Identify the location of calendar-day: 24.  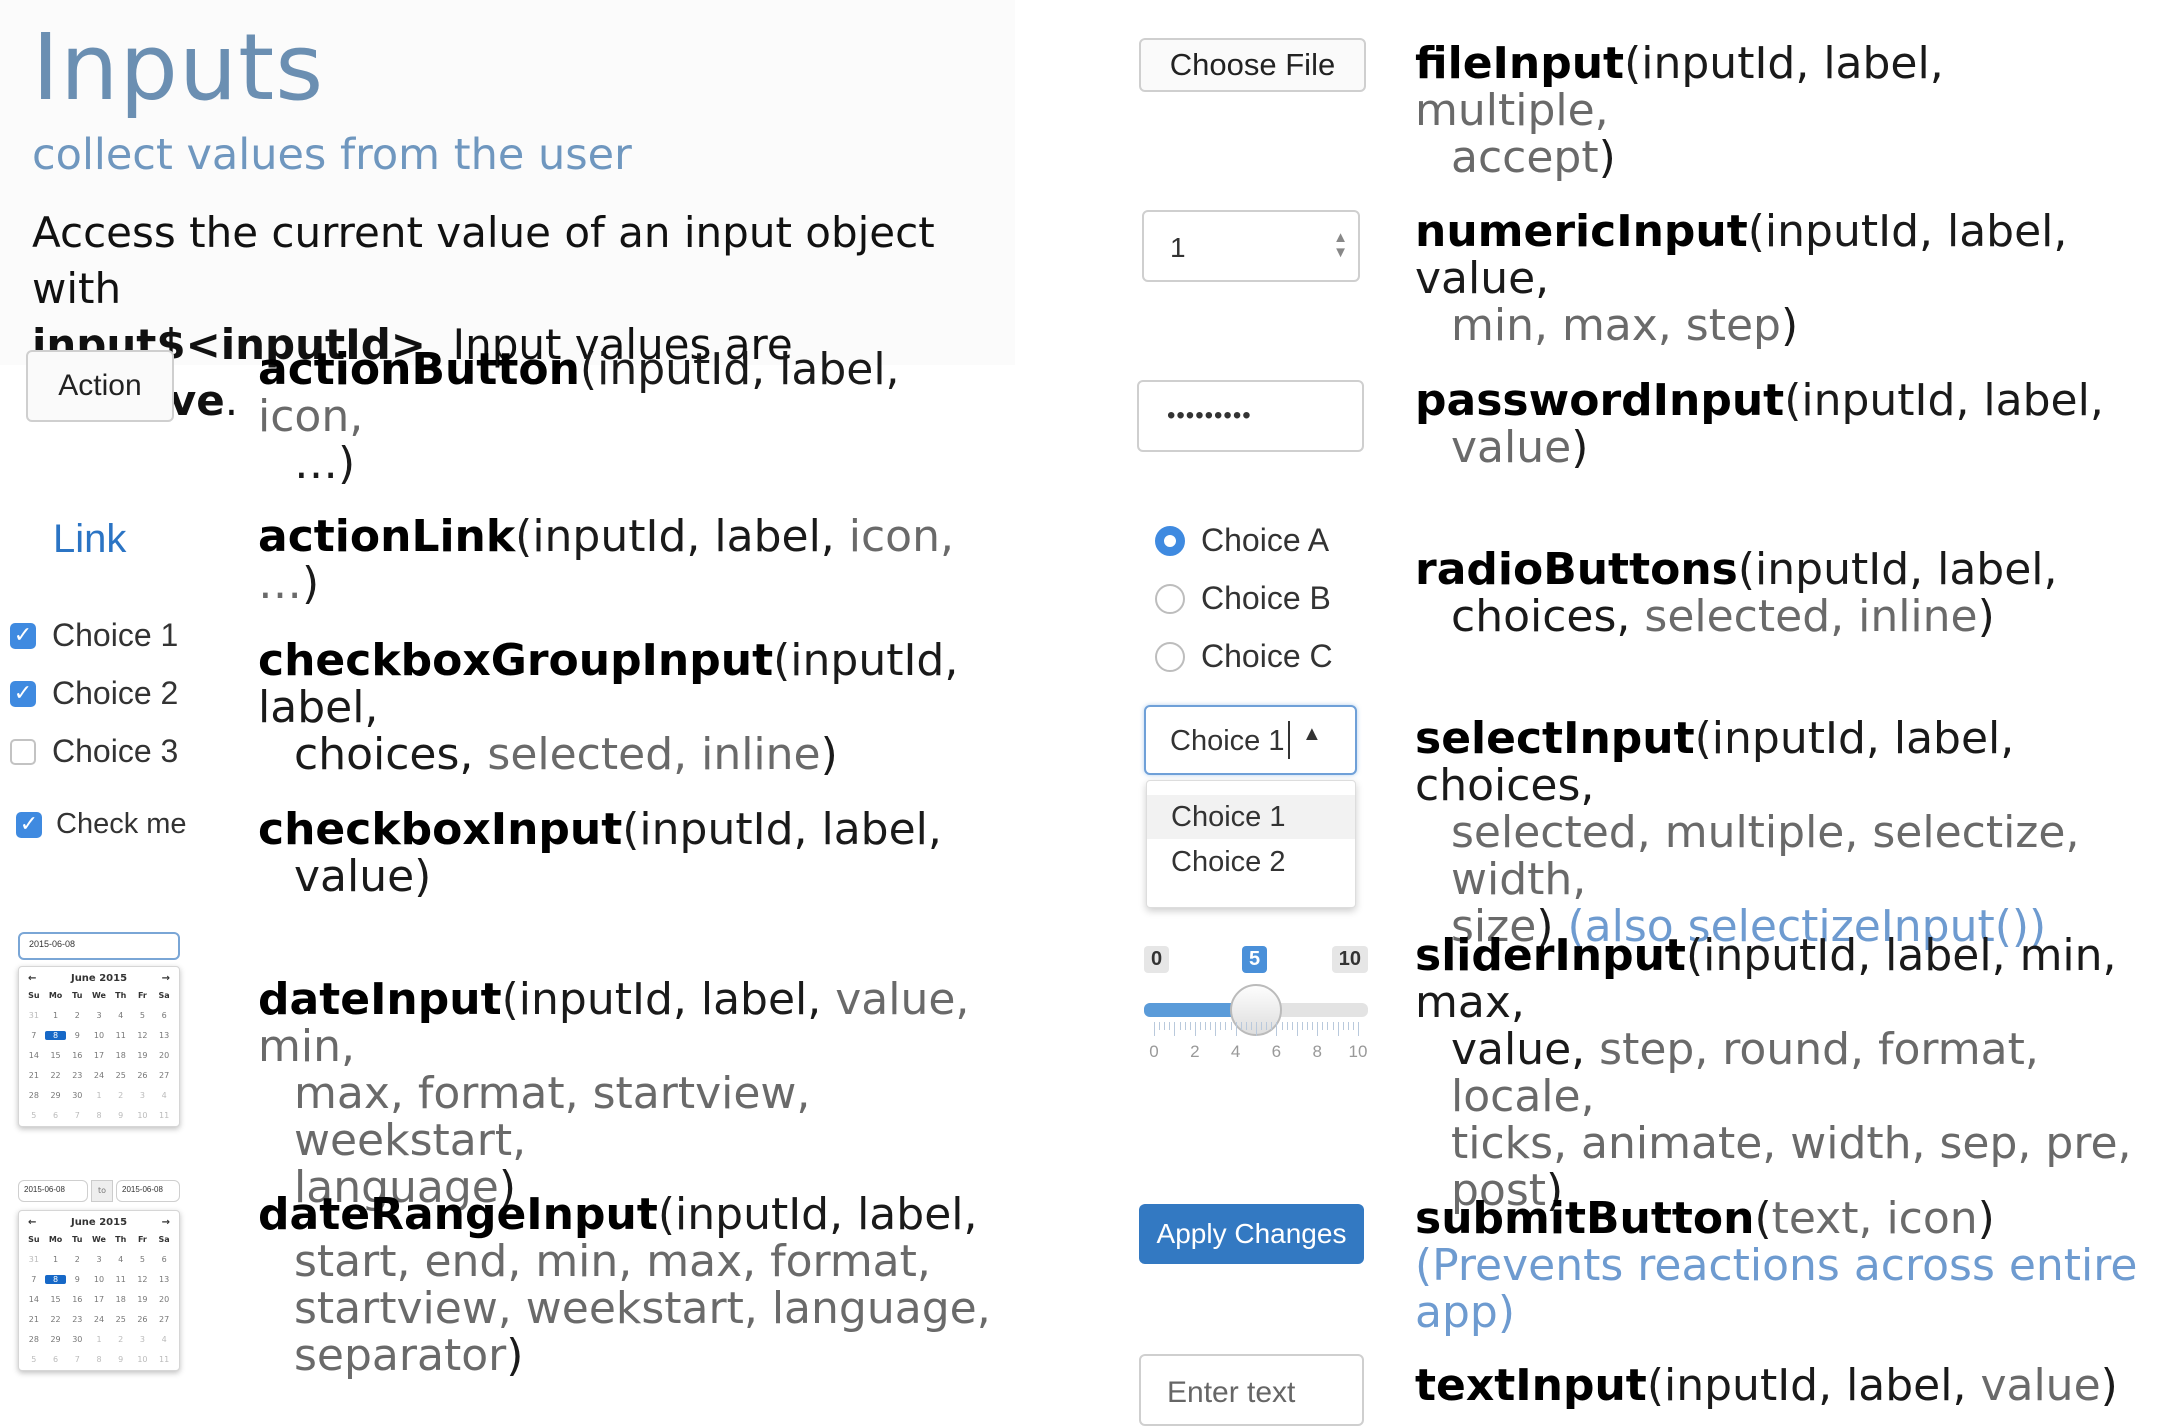
(99, 1319).